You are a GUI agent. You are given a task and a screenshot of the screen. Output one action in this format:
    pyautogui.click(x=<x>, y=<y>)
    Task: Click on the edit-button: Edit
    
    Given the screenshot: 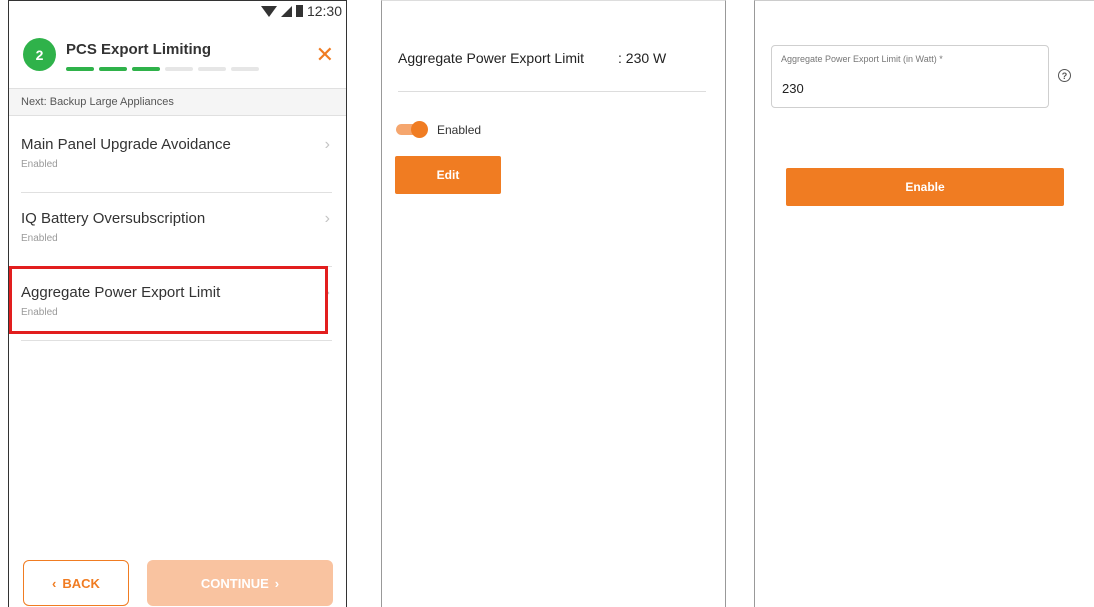 What is the action you would take?
    pyautogui.click(x=448, y=175)
    